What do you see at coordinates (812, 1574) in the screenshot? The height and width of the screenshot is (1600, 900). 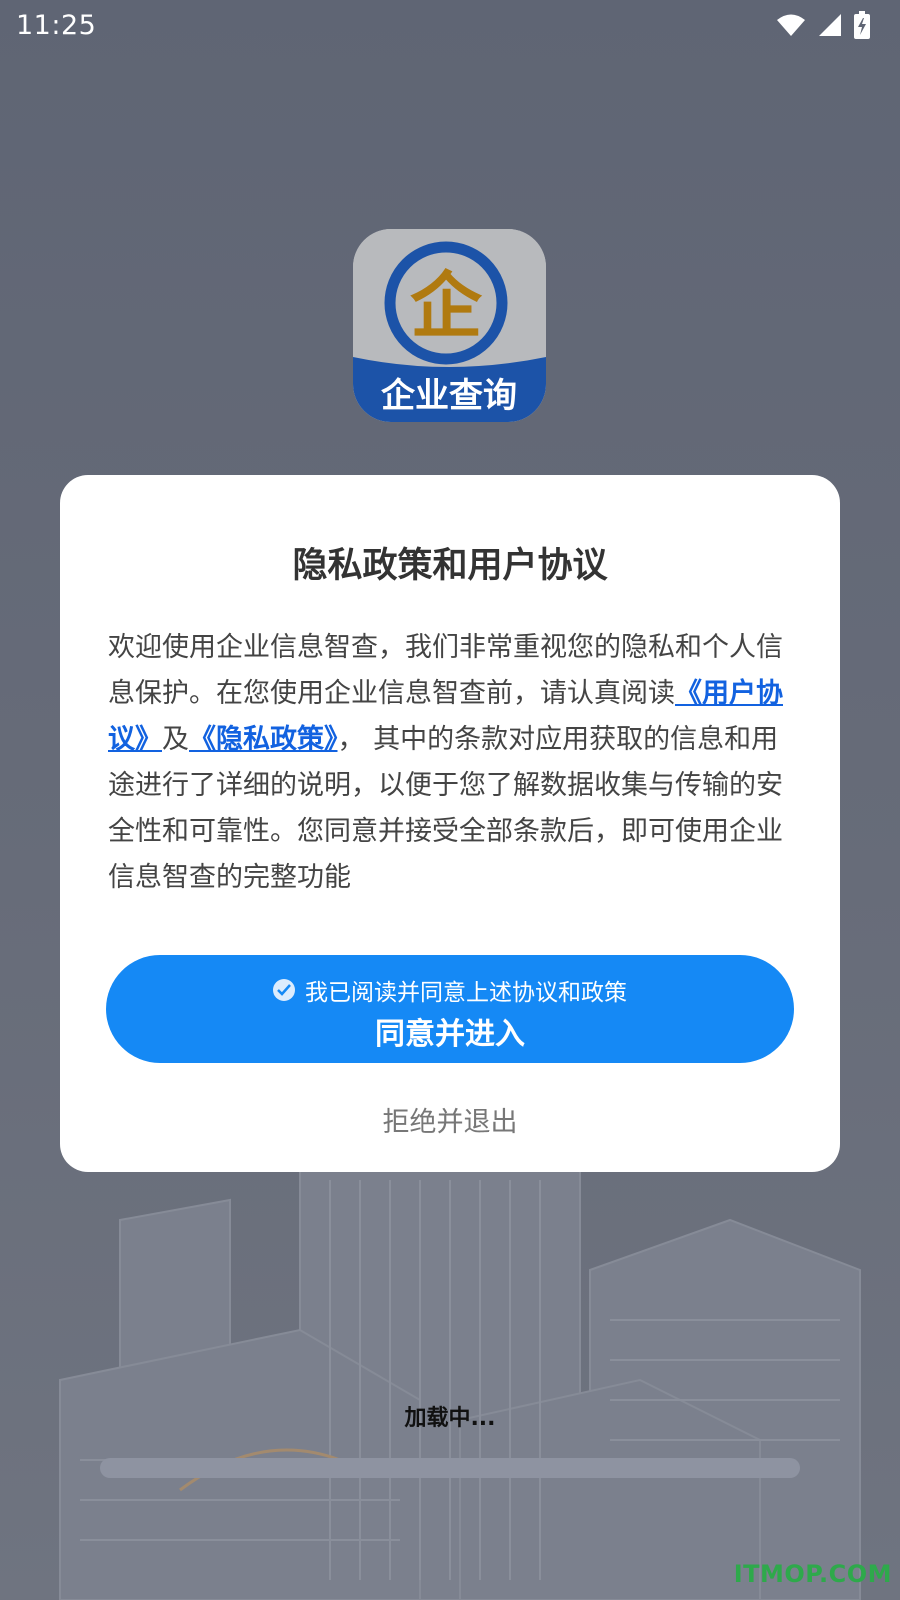 I see `watermark: ITMOP.COM` at bounding box center [812, 1574].